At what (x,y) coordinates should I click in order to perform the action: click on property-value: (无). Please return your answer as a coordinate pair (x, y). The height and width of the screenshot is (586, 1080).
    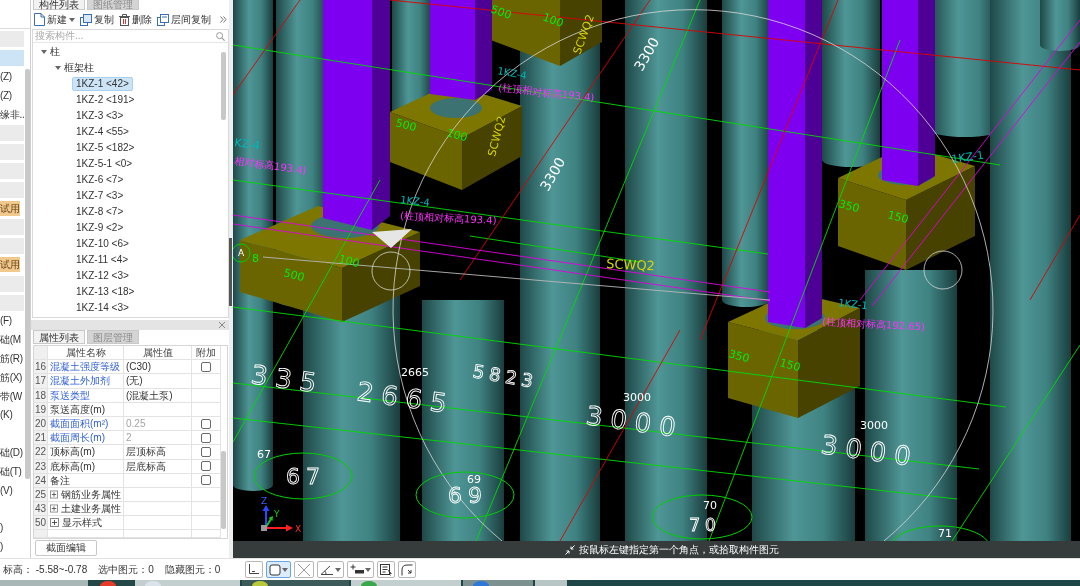
    Looking at the image, I should click on (158, 381).